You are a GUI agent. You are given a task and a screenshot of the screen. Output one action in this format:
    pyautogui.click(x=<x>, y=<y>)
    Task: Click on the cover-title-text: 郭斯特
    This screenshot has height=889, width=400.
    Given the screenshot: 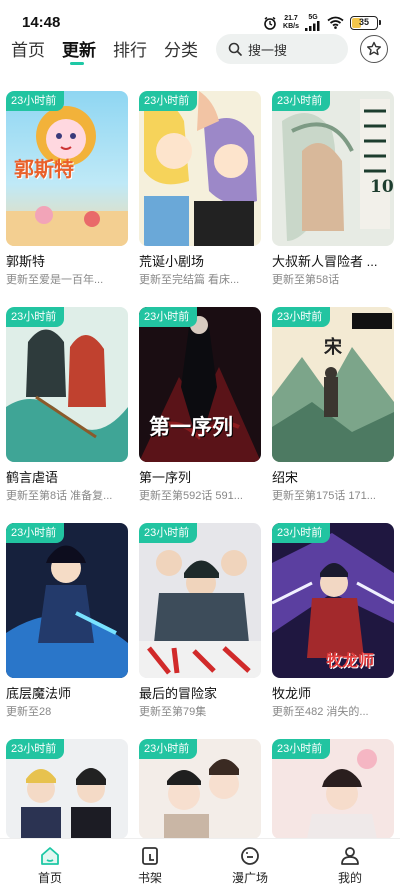 What is the action you would take?
    pyautogui.click(x=44, y=169)
    